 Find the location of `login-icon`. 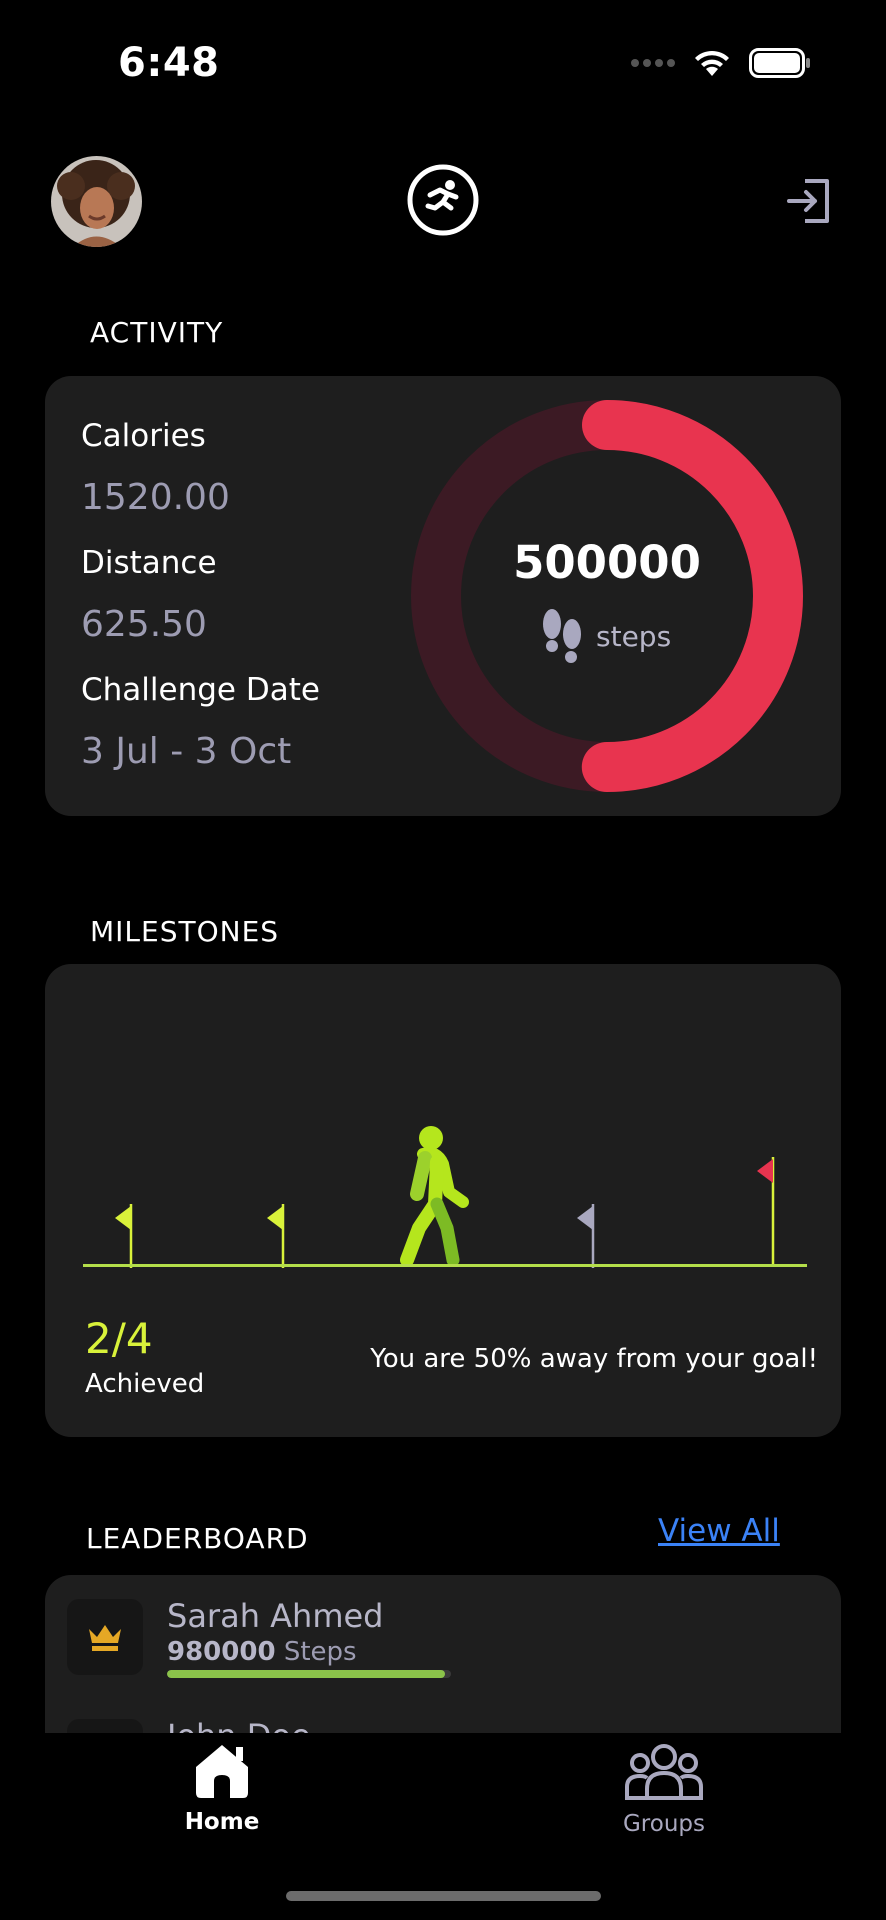

login-icon is located at coordinates (808, 201).